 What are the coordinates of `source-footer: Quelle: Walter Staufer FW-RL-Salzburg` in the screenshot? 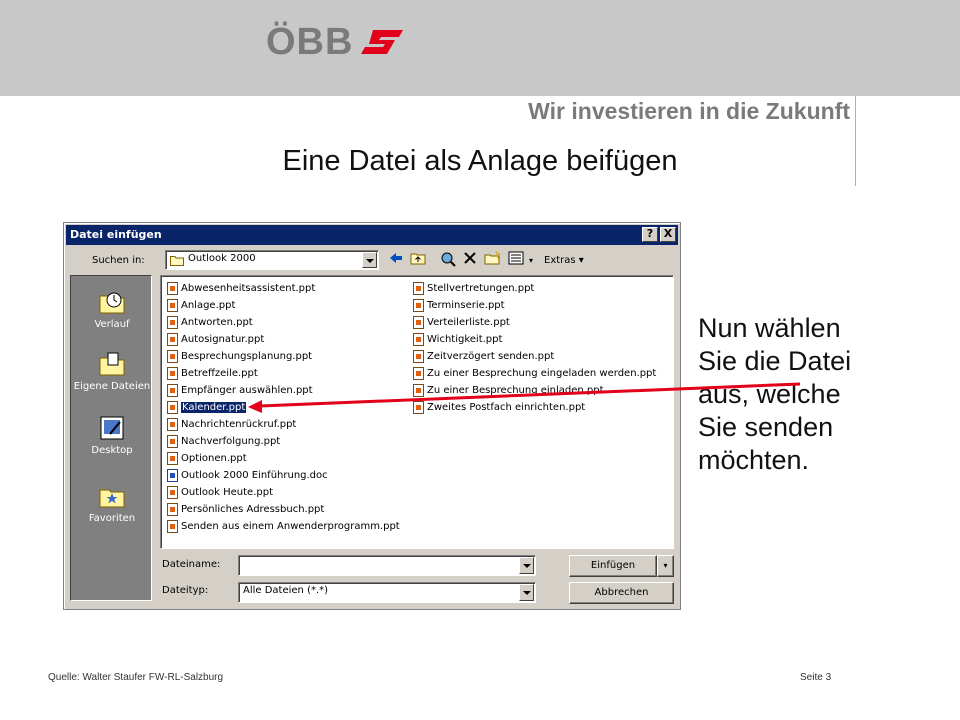 It's located at (136, 677).